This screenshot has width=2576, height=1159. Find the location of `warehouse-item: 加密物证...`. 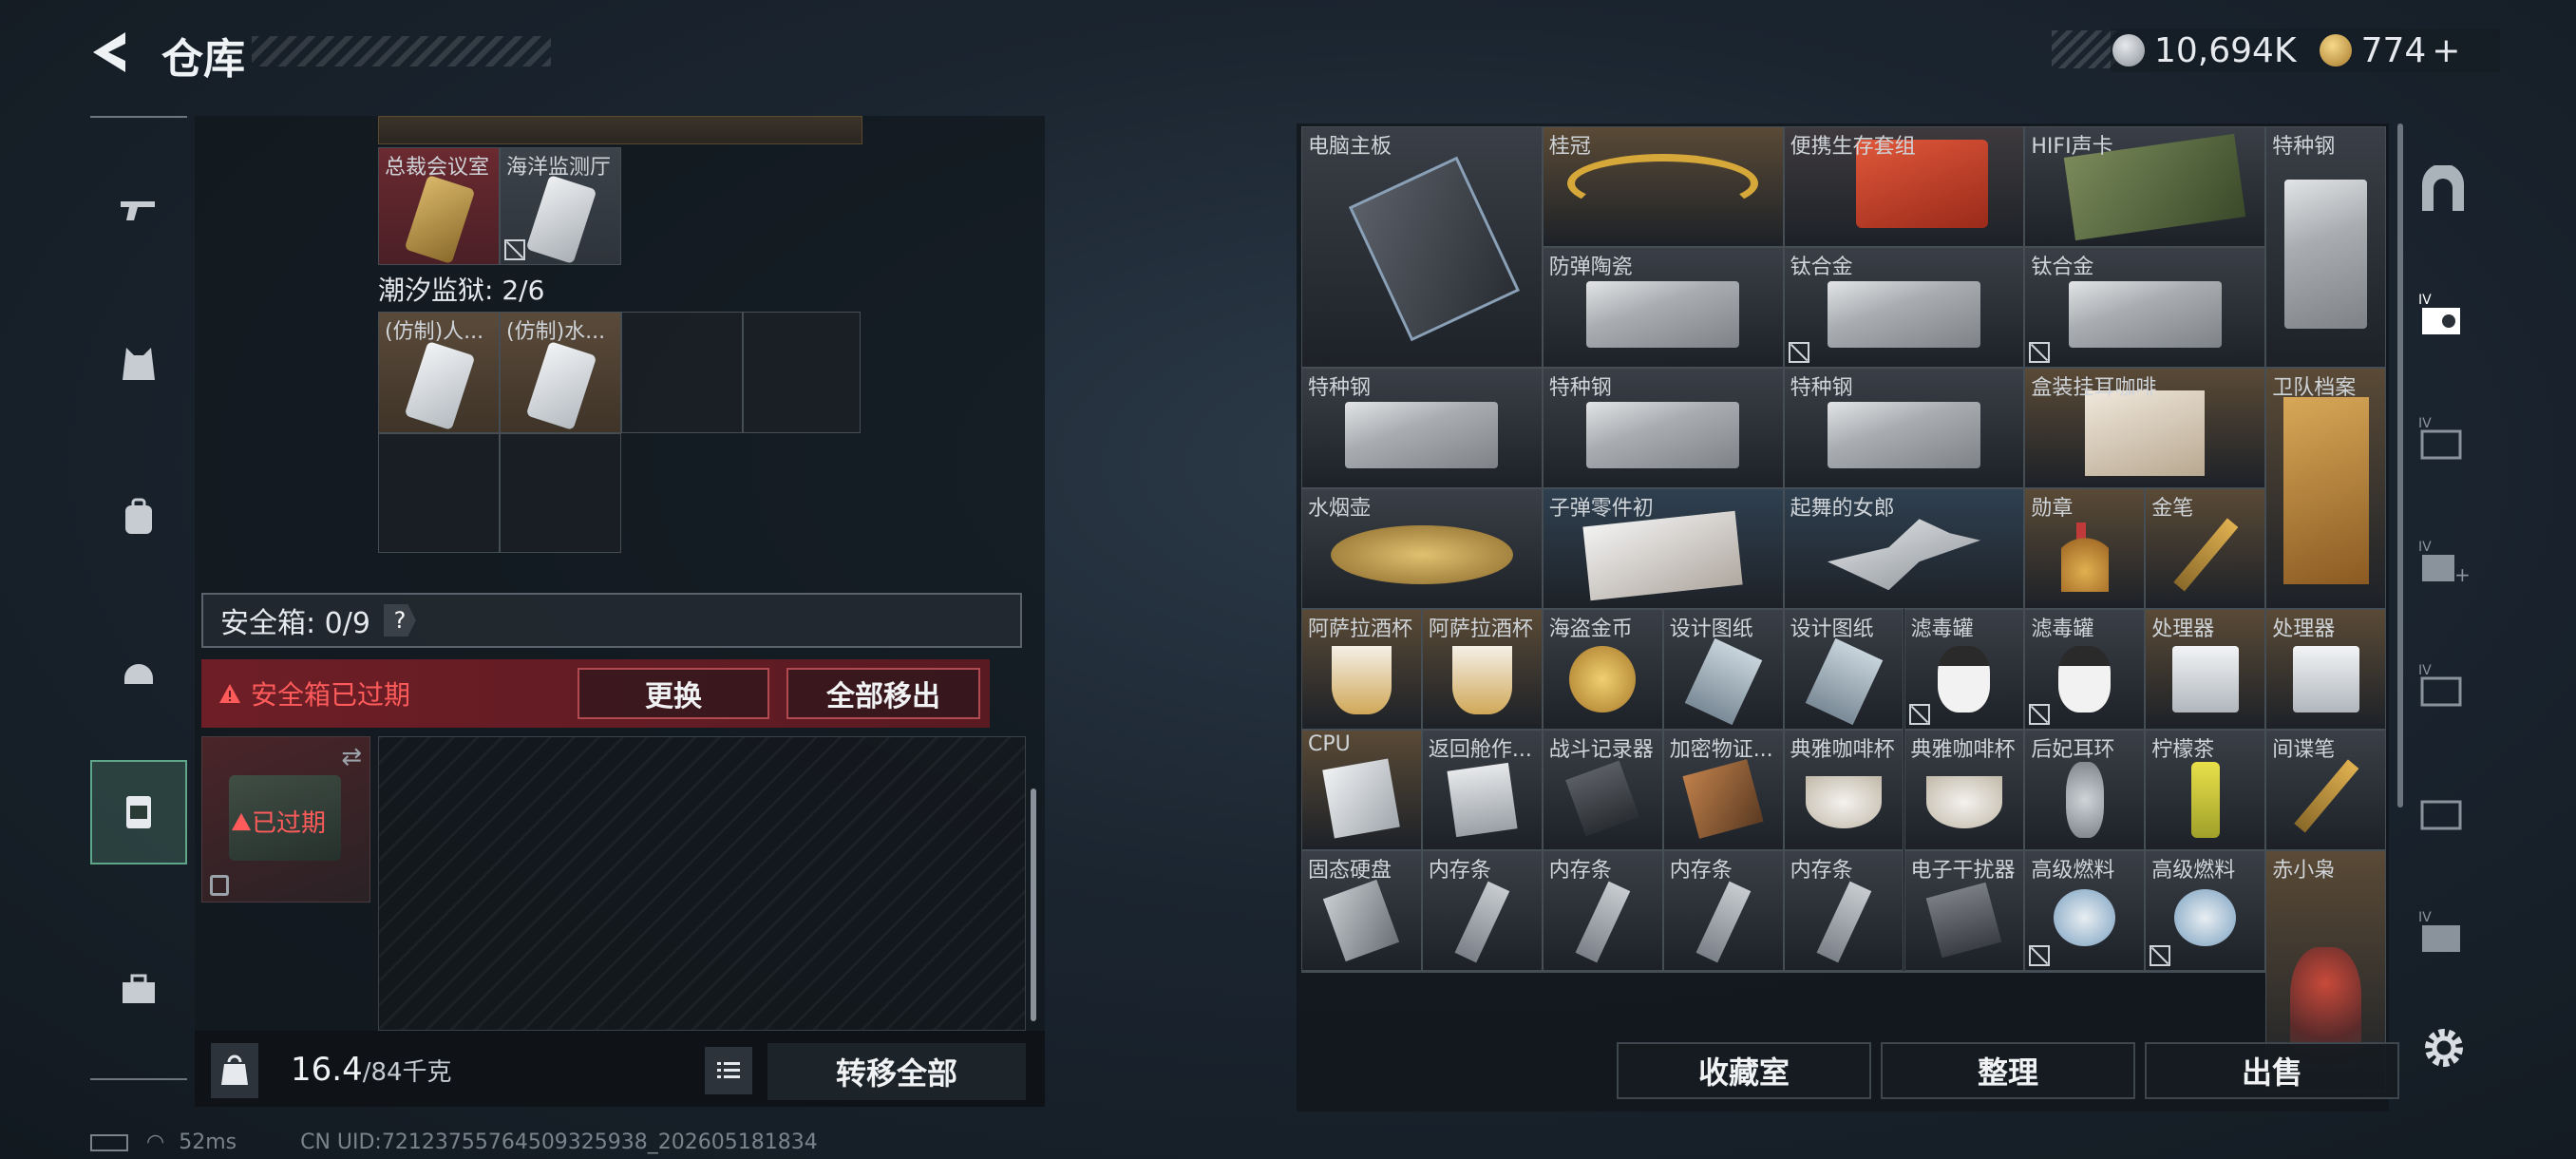

warehouse-item: 加密物证... is located at coordinates (1723, 790).